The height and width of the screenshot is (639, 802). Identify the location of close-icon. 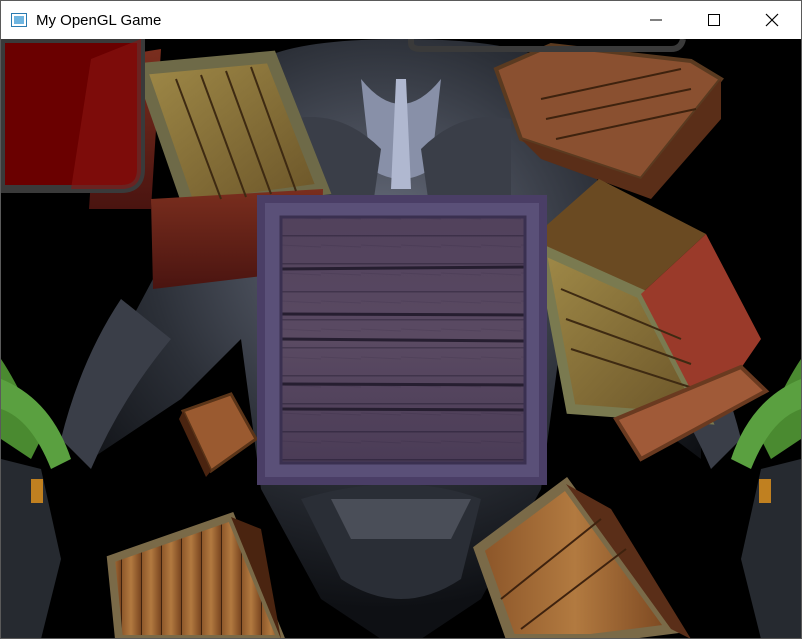
(772, 20).